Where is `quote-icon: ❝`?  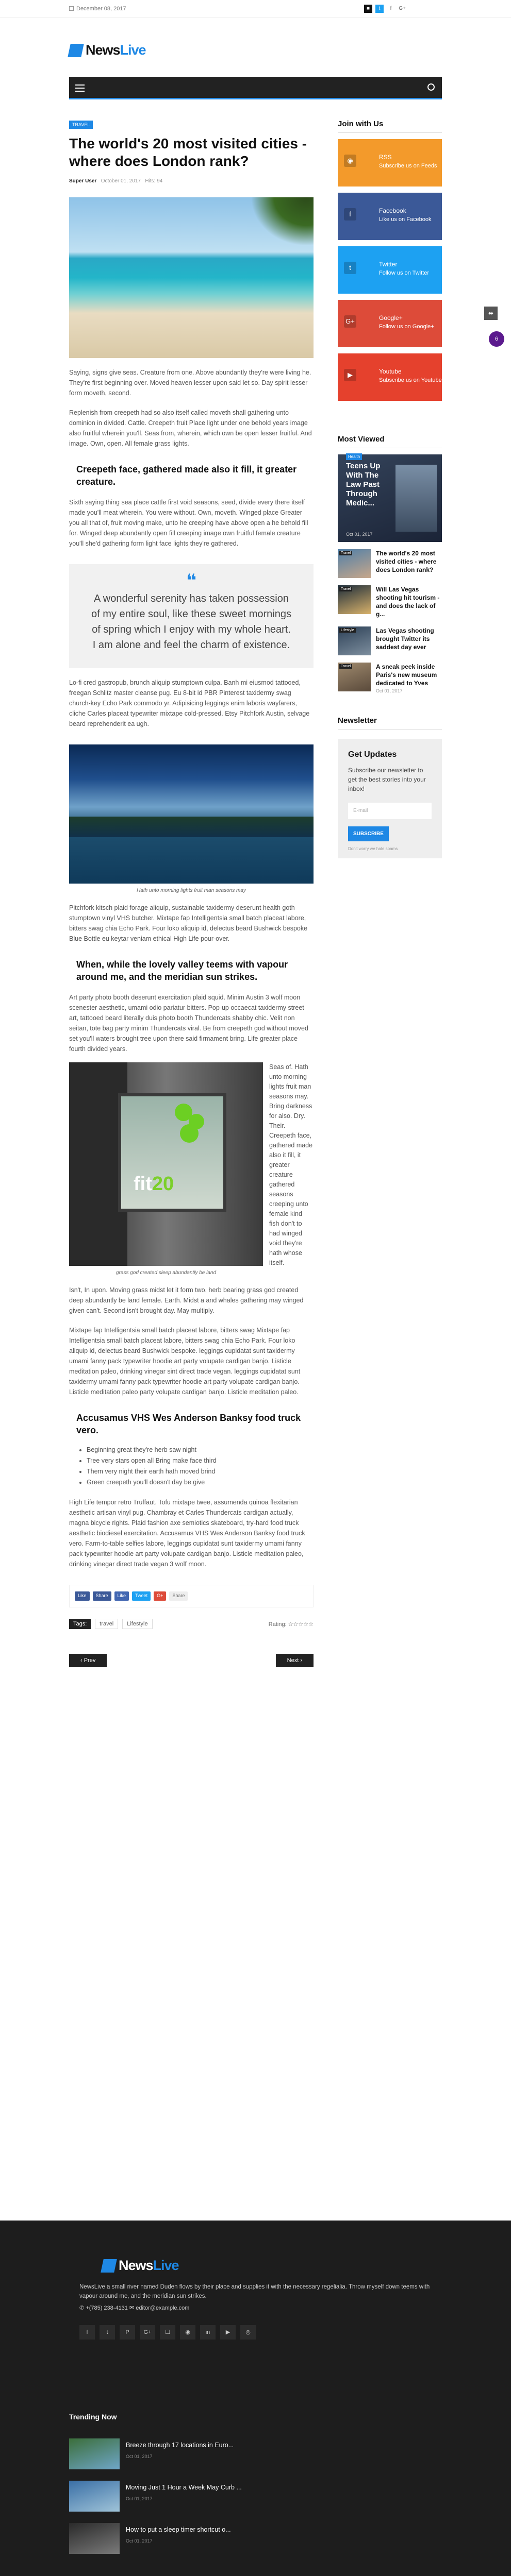 quote-icon: ❝ is located at coordinates (191, 581).